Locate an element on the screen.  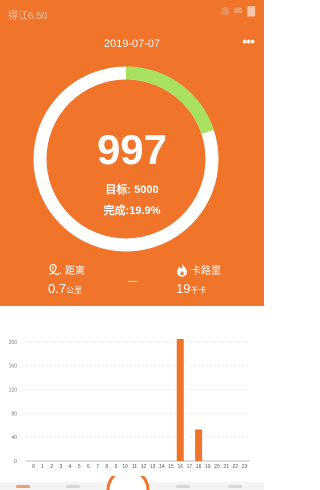
calories-value: 19 is located at coordinates (183, 288).